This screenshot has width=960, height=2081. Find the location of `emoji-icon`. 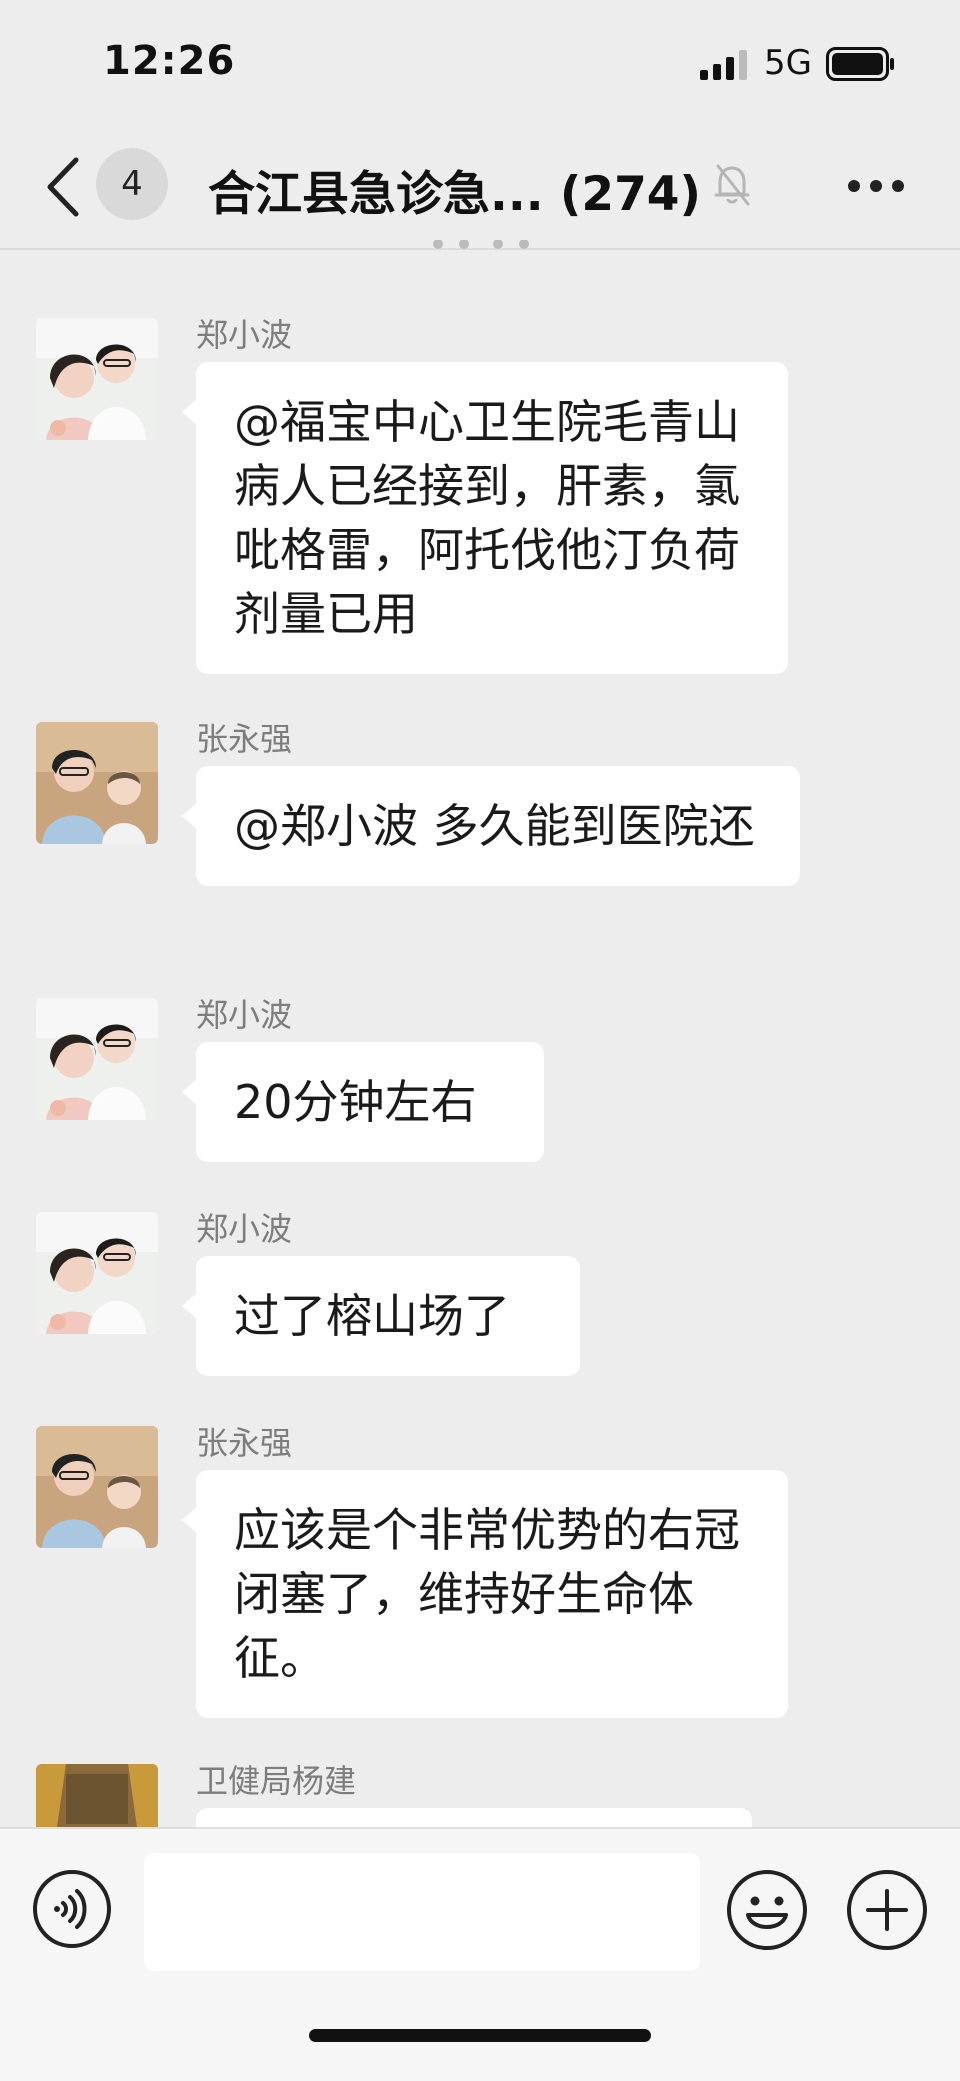

emoji-icon is located at coordinates (767, 1910).